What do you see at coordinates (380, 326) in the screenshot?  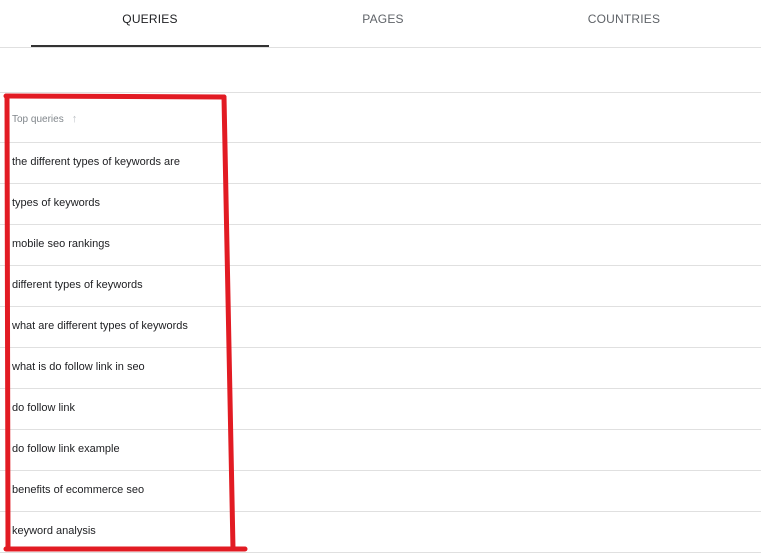 I see `table-row: what are different types of keywords` at bounding box center [380, 326].